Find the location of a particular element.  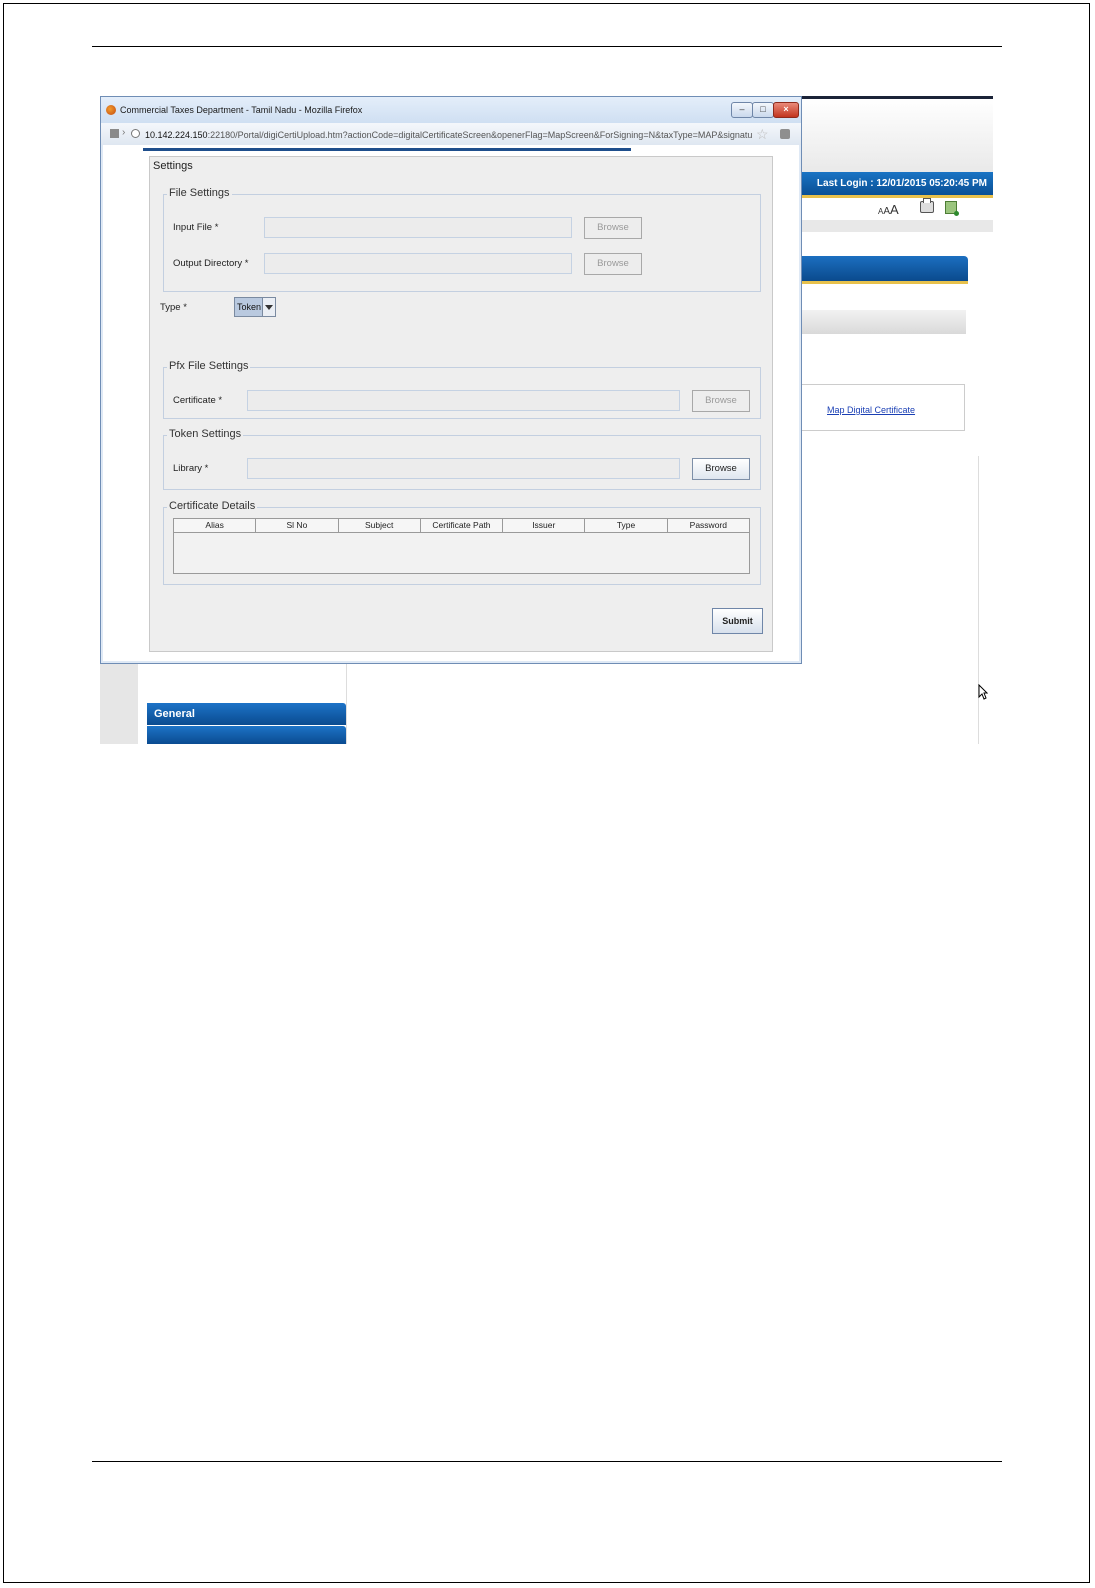

left-gutter is located at coordinates (119, 704).